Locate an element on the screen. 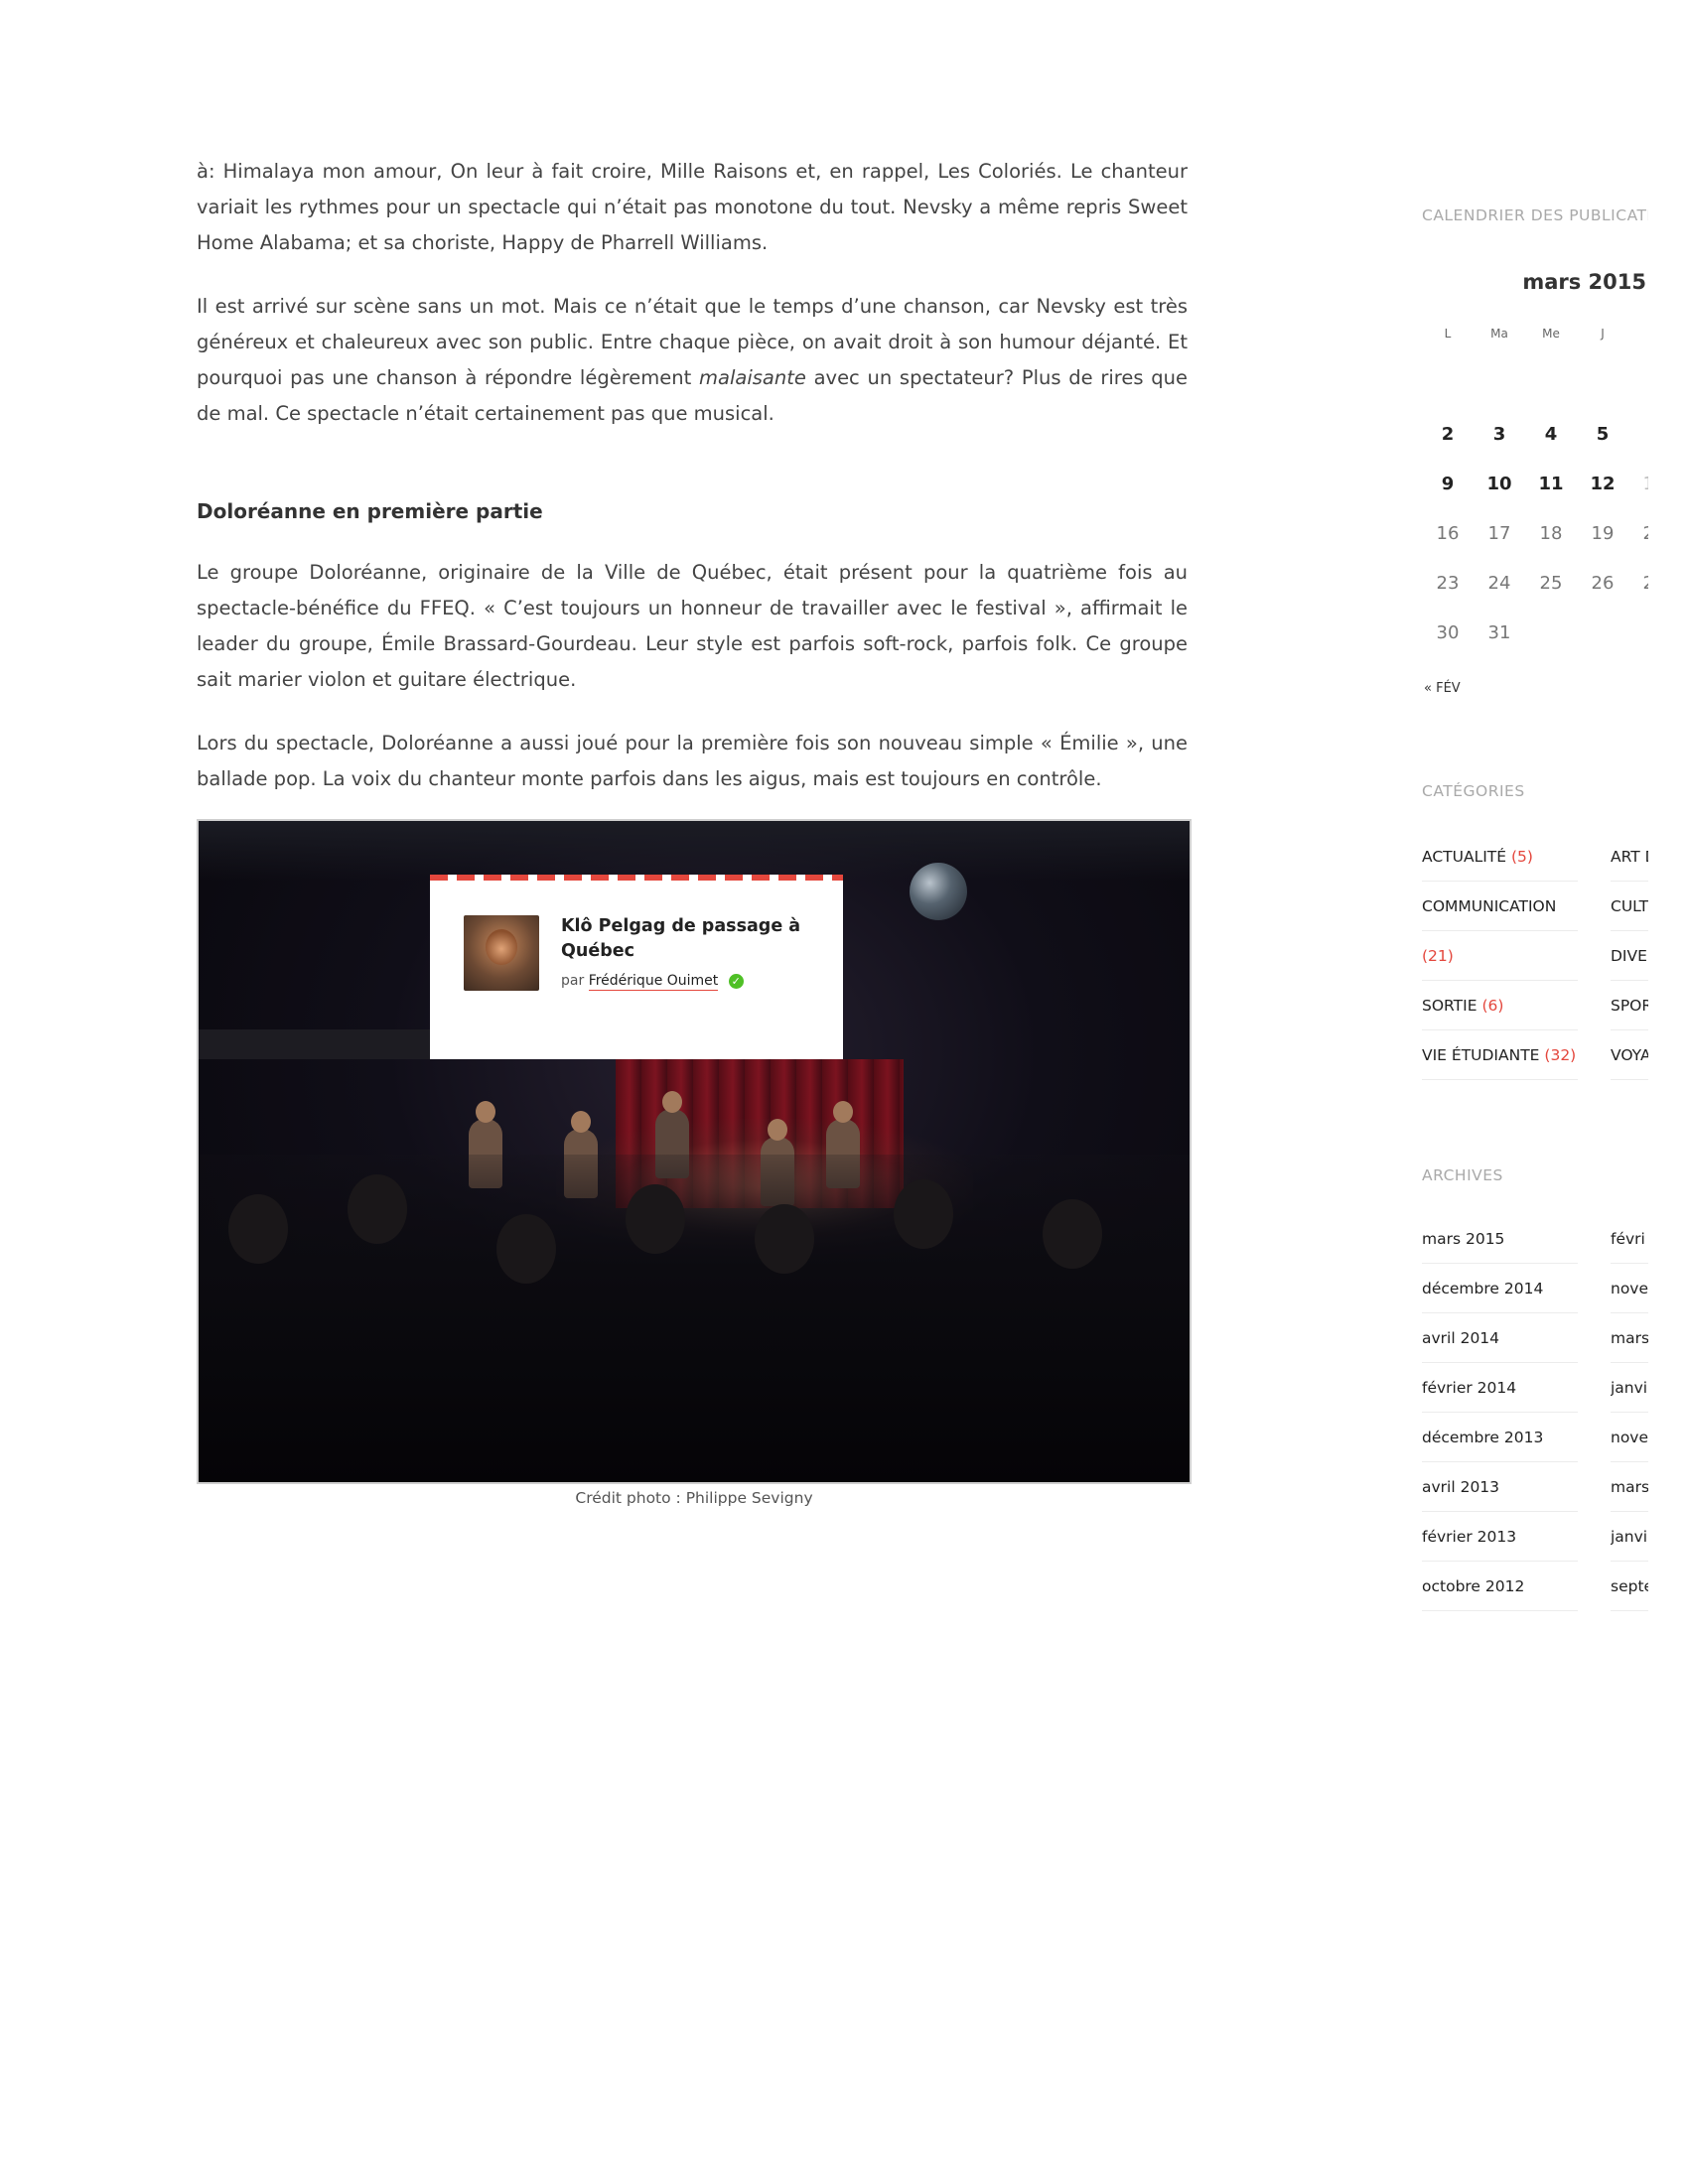 The image size is (1688, 2184). category-count: (6) is located at coordinates (1492, 1006).